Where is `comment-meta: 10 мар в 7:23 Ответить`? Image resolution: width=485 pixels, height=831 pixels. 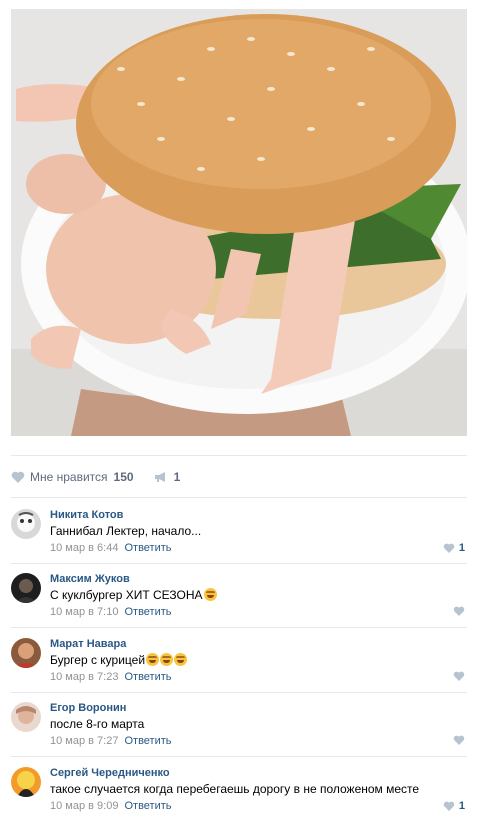 comment-meta: 10 мар в 7:23 Ответить is located at coordinates (111, 677).